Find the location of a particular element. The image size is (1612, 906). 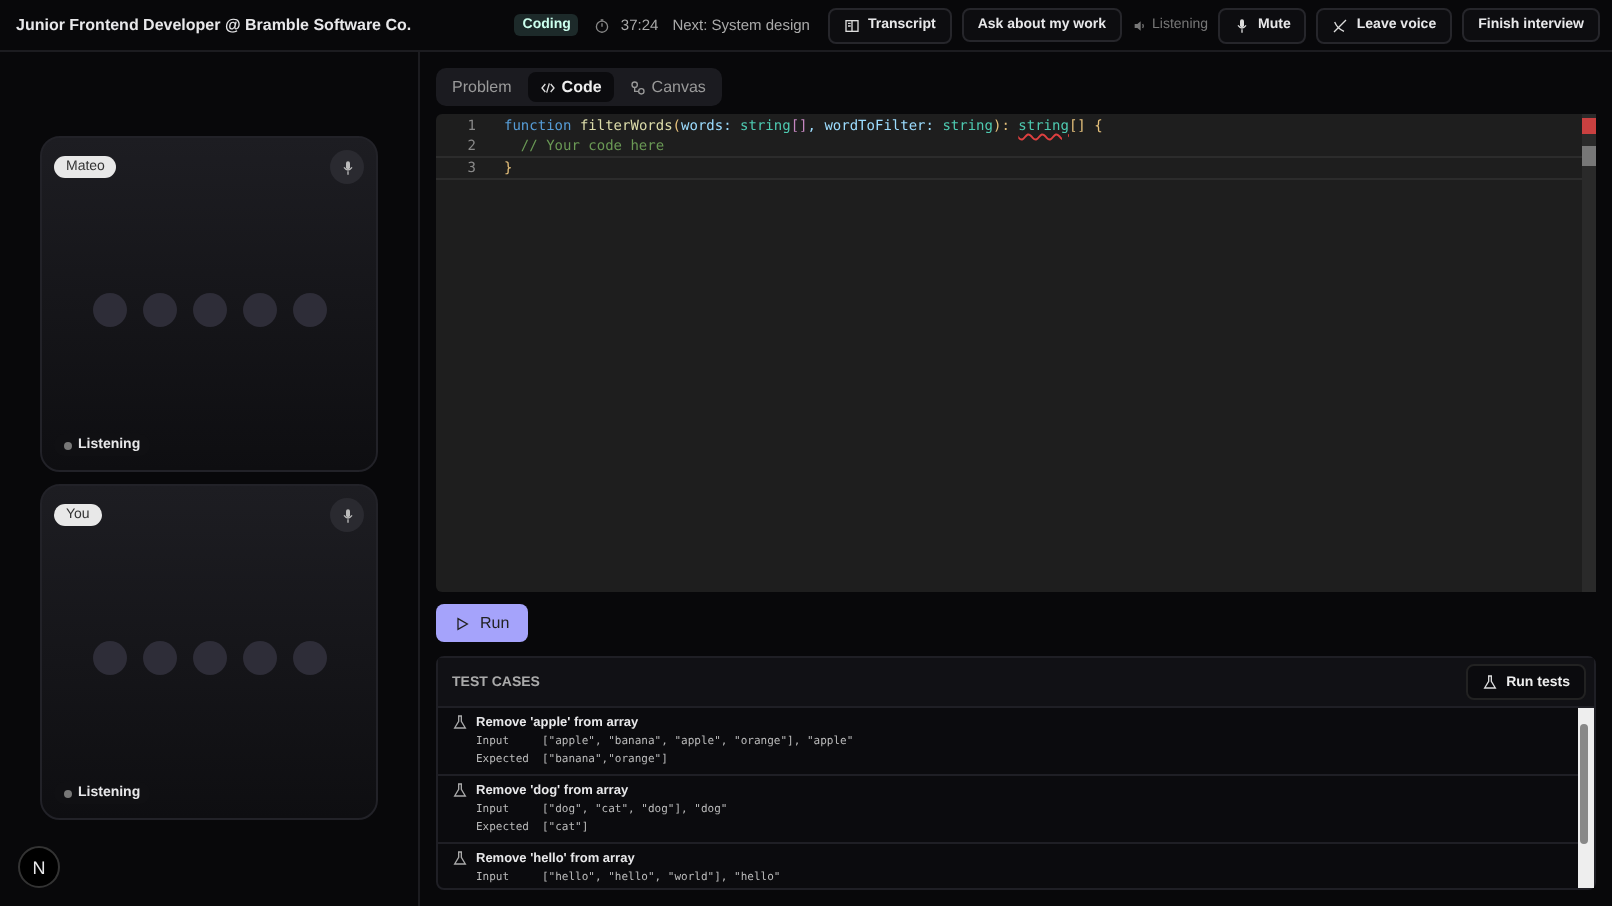

tab: Code is located at coordinates (570, 87).